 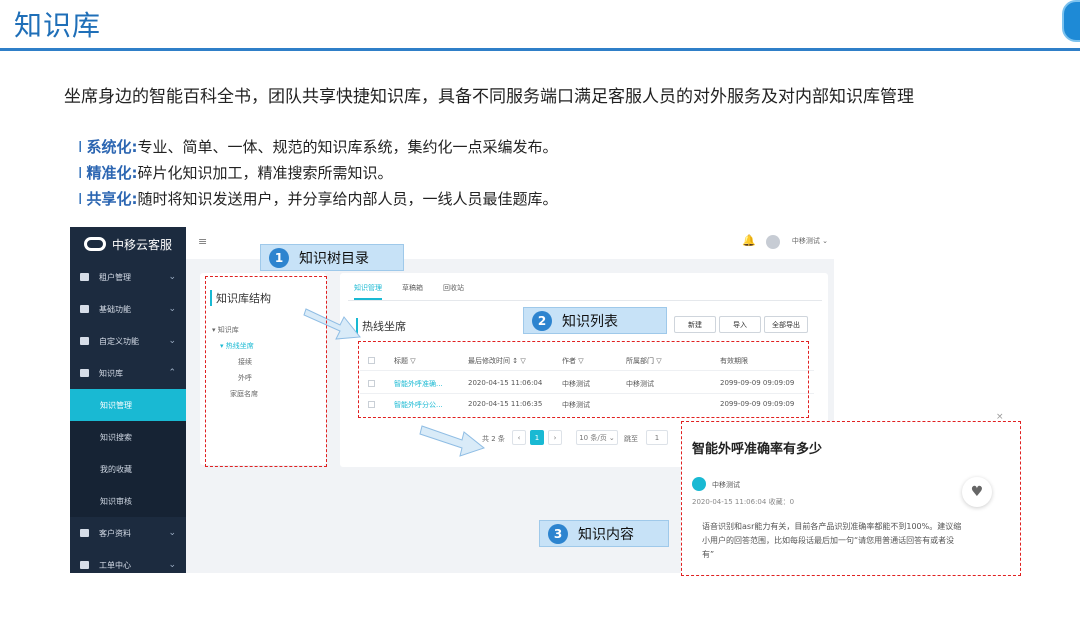 I want to click on feature-item: I 共享化:随时将知识发送用户，并分享给内部人员，一线人员最佳题库。, so click(x=317, y=199).